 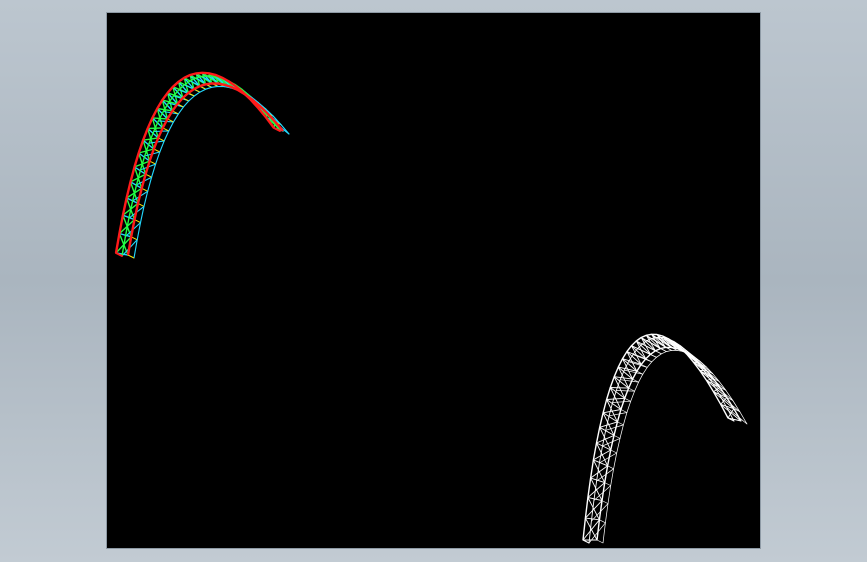 What do you see at coordinates (202, 165) in the screenshot?
I see `colored-arch-truss` at bounding box center [202, 165].